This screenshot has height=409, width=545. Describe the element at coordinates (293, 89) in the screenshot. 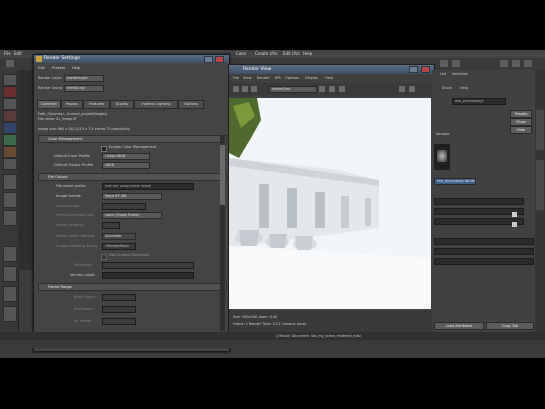

I see `camera-dropdown: renderCam` at that location.